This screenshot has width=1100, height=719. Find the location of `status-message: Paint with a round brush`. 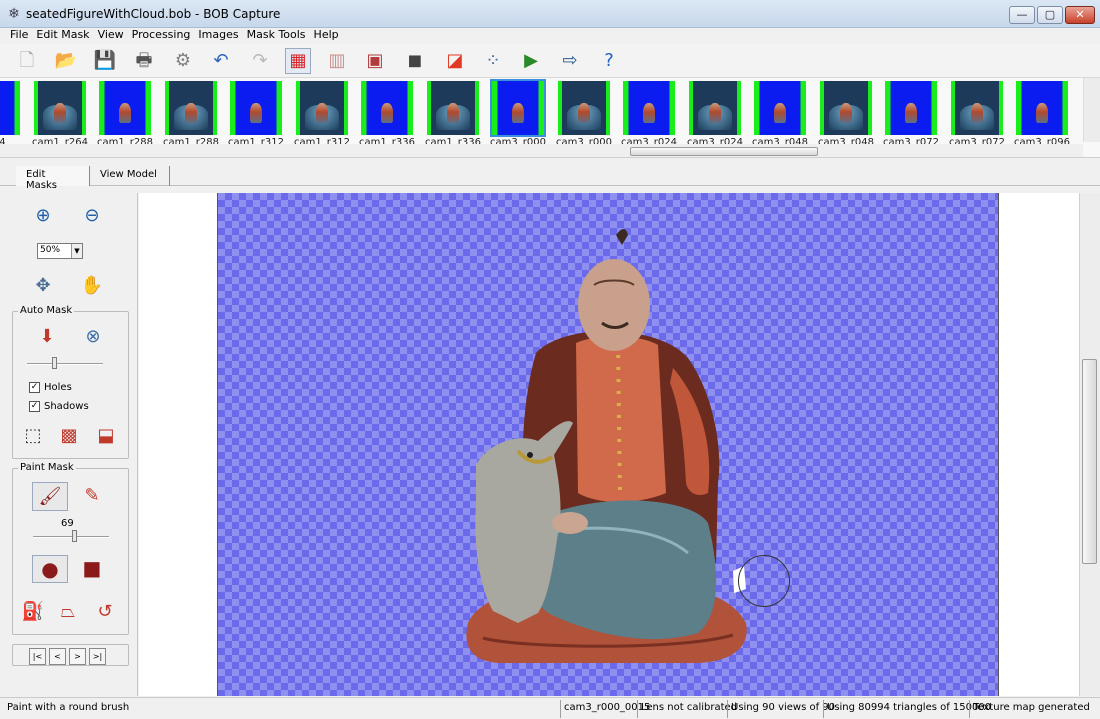

status-message: Paint with a round brush is located at coordinates (68, 707).